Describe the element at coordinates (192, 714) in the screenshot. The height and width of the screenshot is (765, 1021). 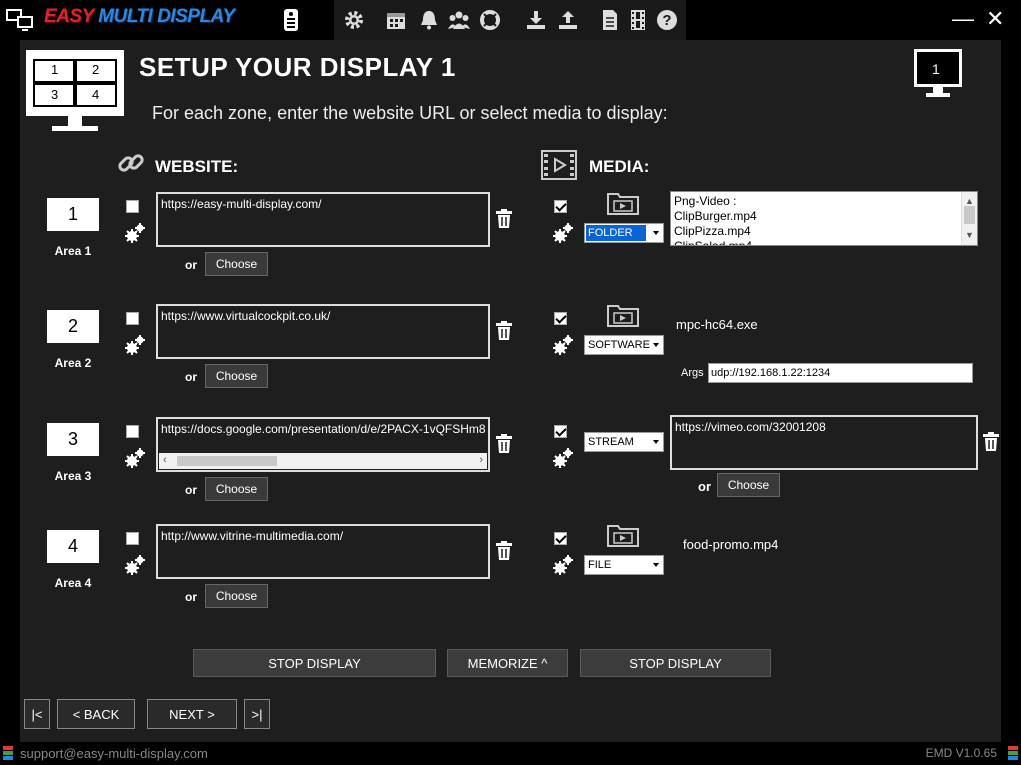
I see `next-button: NEXT >` at that location.